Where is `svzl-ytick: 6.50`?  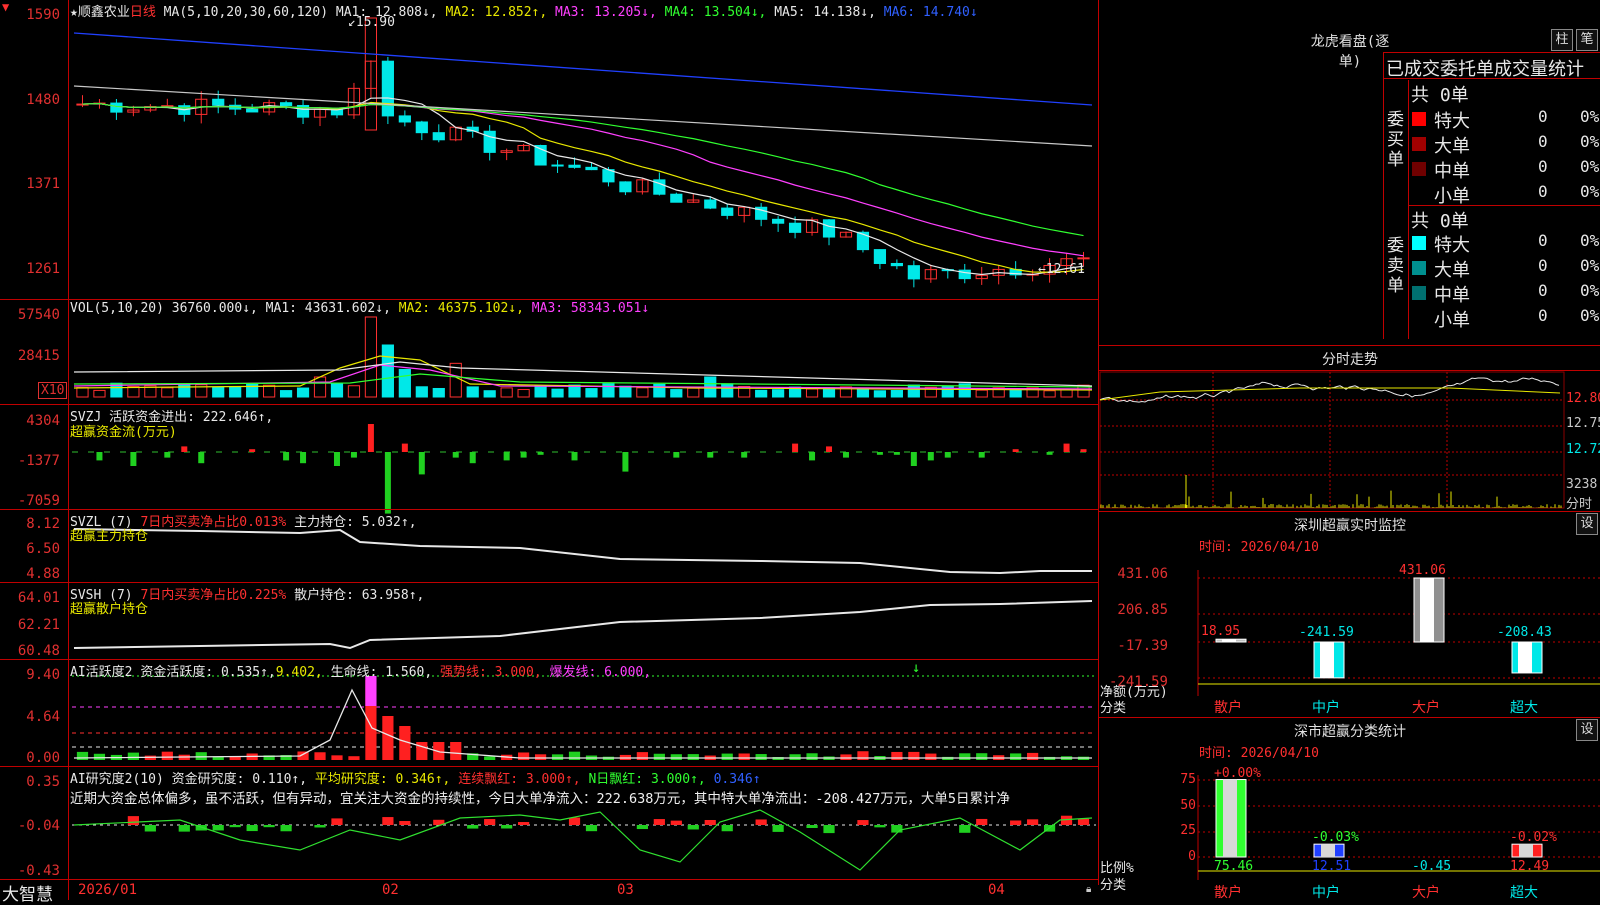 svzl-ytick: 6.50 is located at coordinates (43, 549).